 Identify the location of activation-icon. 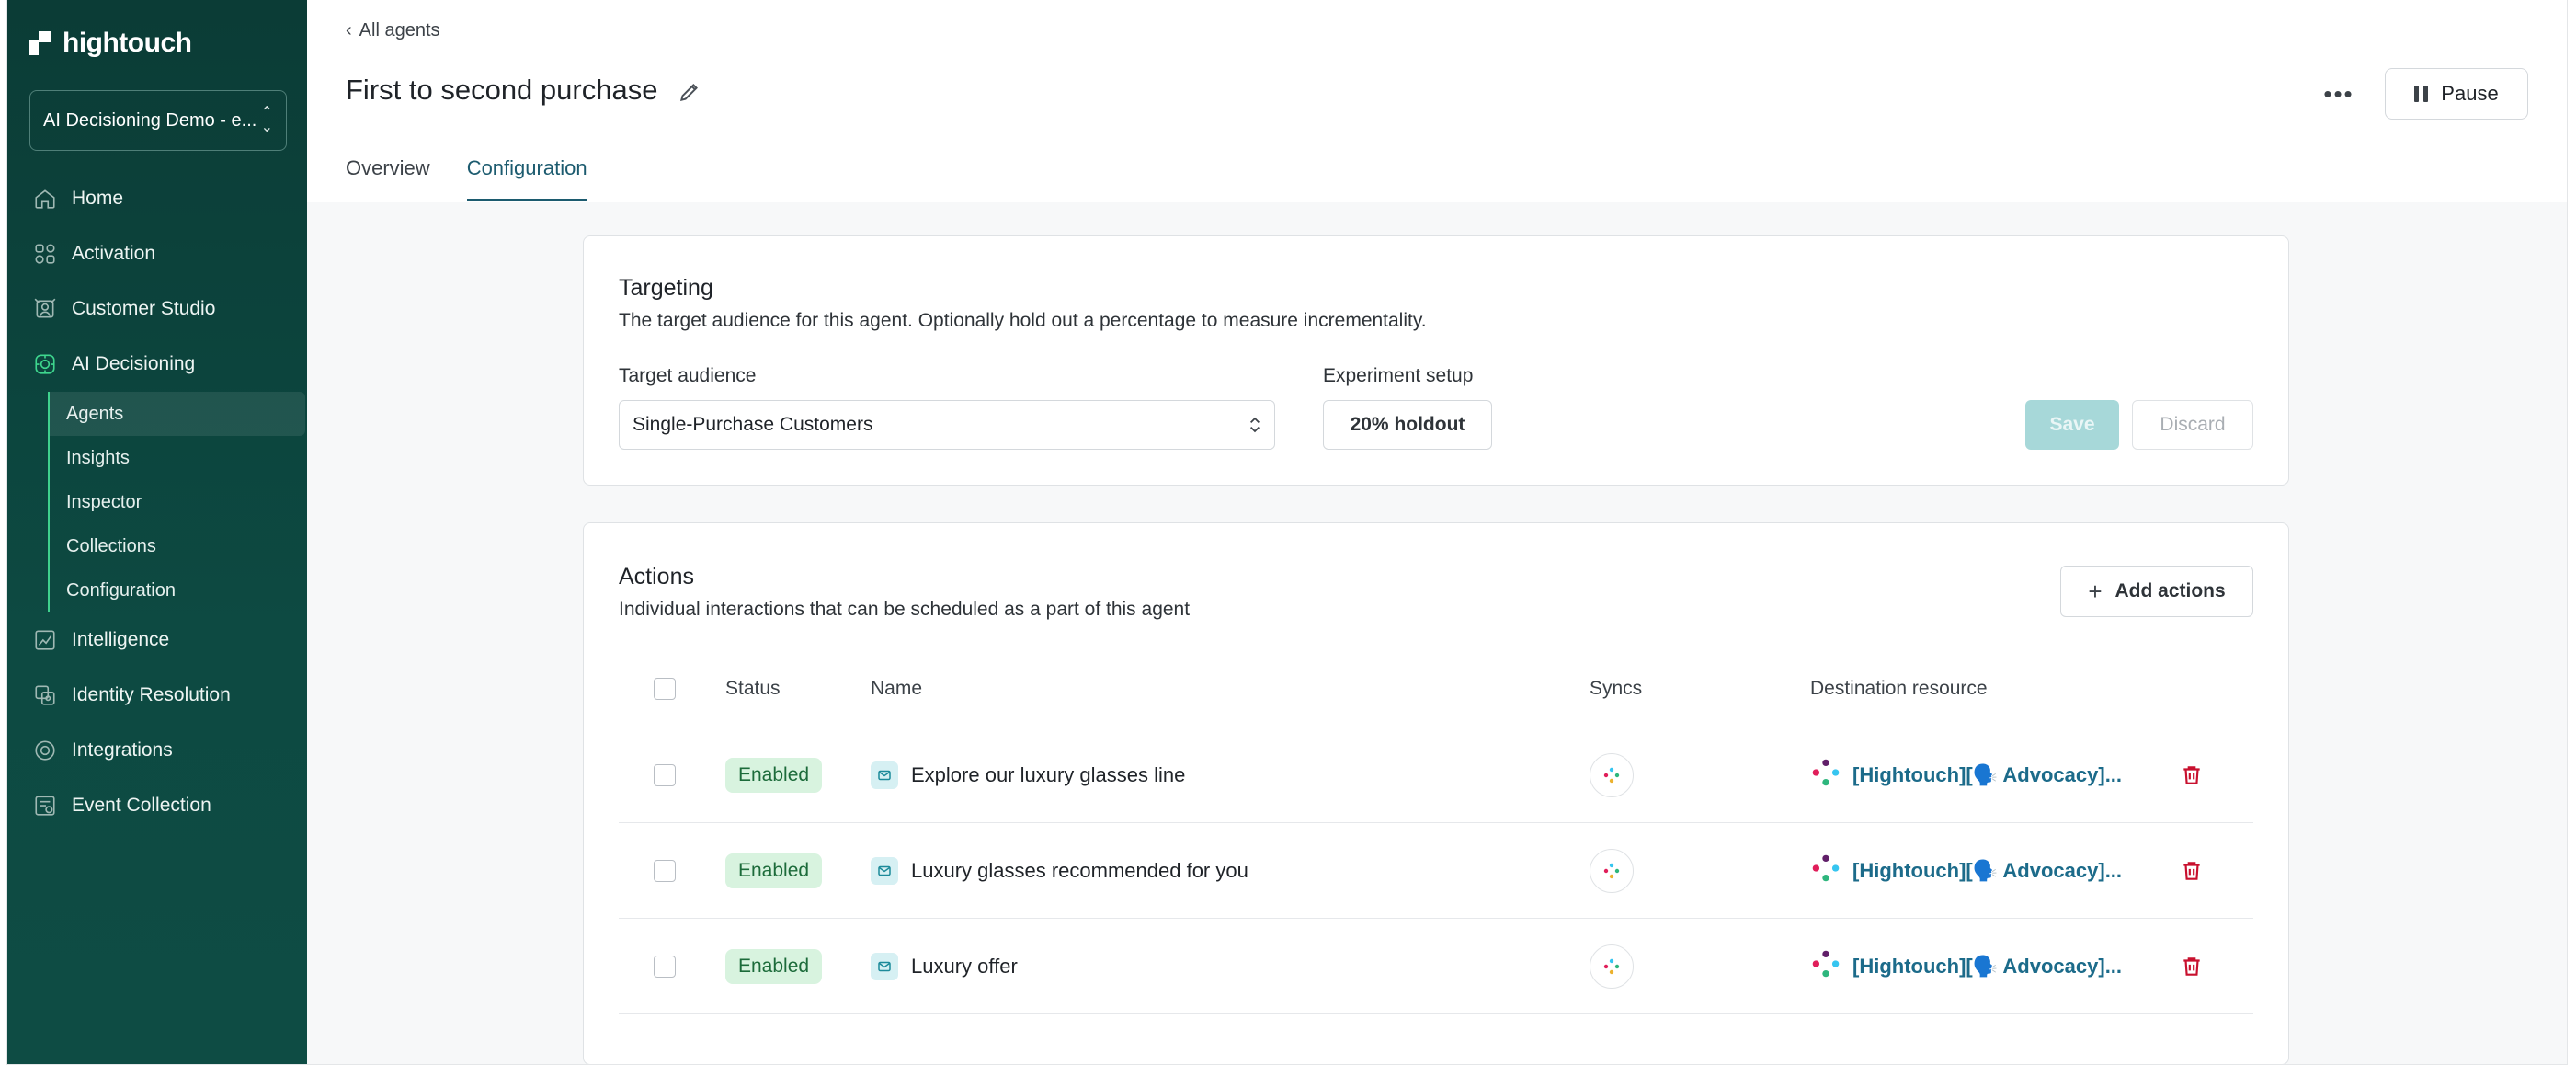
(45, 254).